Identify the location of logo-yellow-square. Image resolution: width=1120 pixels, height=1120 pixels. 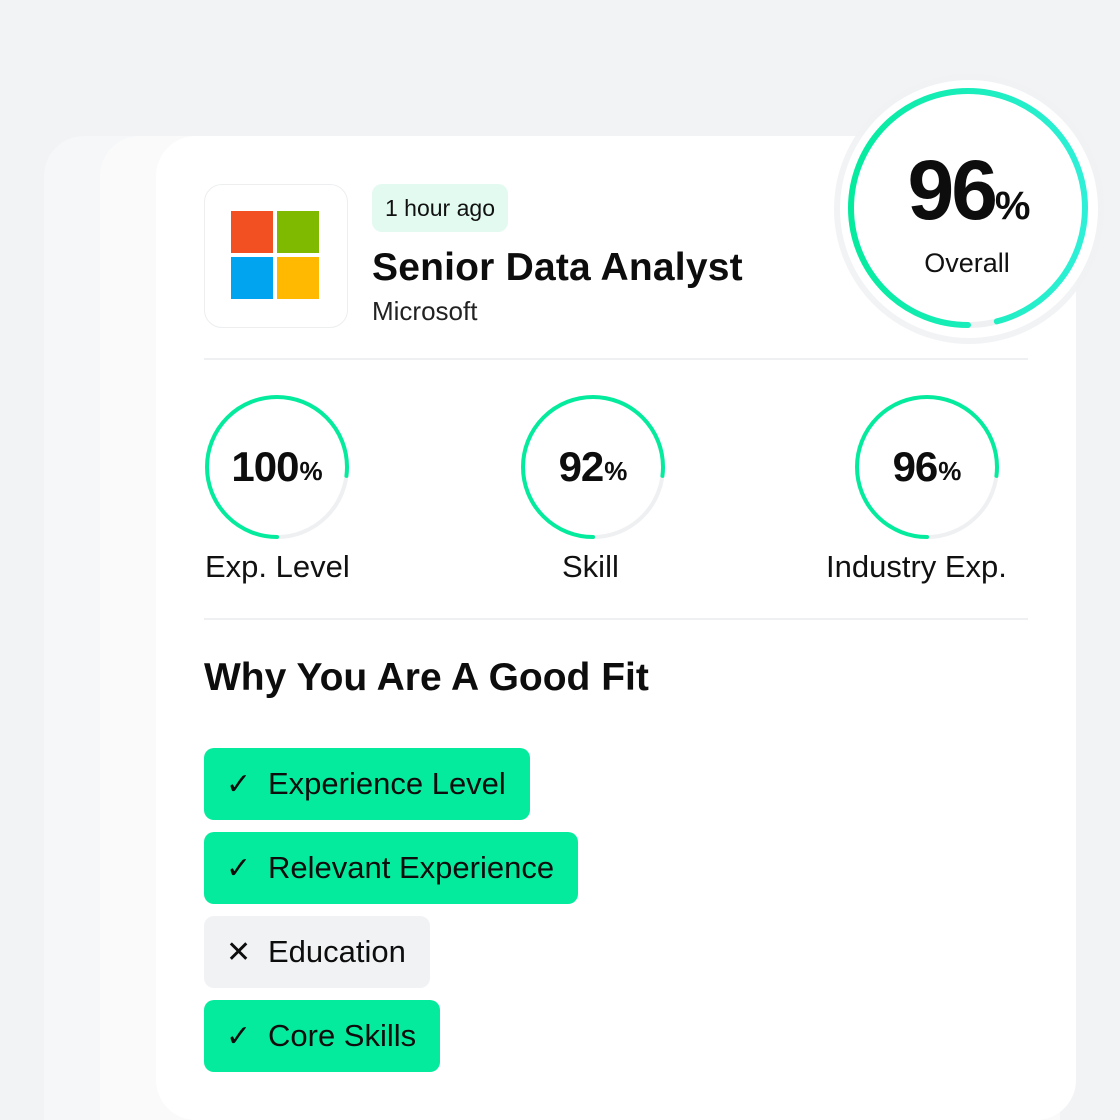
(298, 278).